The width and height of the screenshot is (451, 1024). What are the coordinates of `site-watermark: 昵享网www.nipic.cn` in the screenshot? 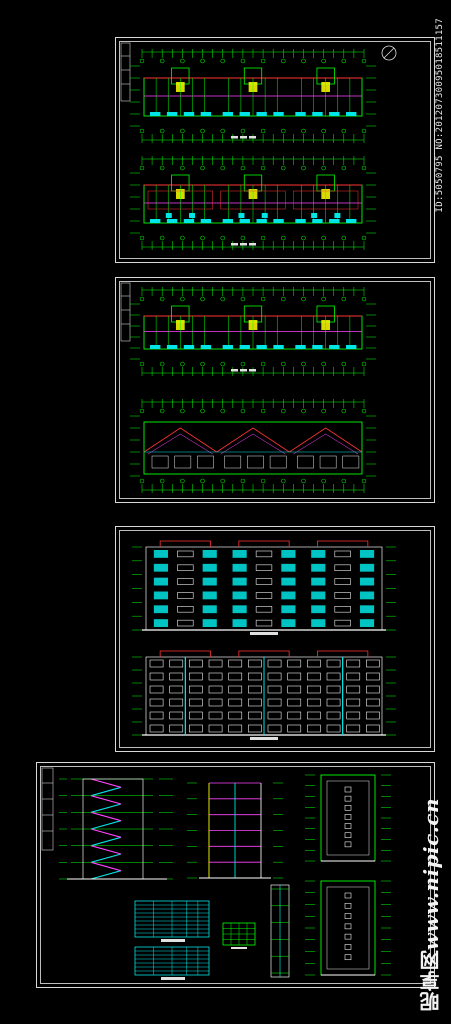 It's located at (430, 905).